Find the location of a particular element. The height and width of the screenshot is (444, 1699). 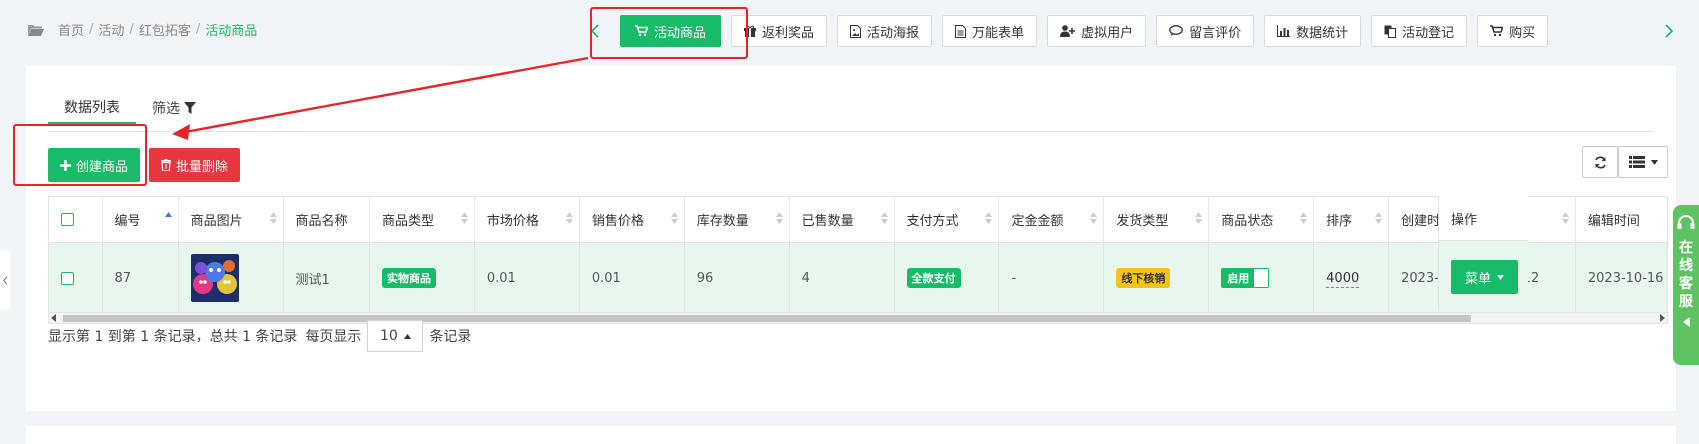

online-service-label: 在线客服 is located at coordinates (1686, 275).